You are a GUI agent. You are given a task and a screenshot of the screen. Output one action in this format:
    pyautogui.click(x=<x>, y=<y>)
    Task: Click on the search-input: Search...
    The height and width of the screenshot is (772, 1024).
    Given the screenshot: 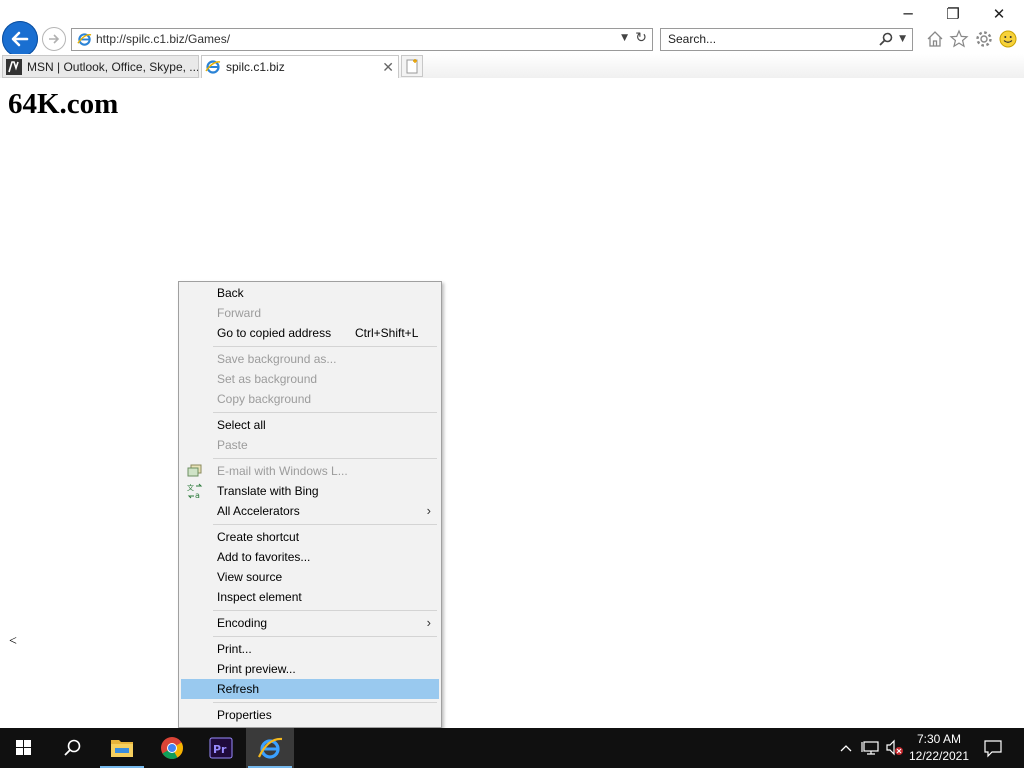 What is the action you would take?
    pyautogui.click(x=692, y=39)
    